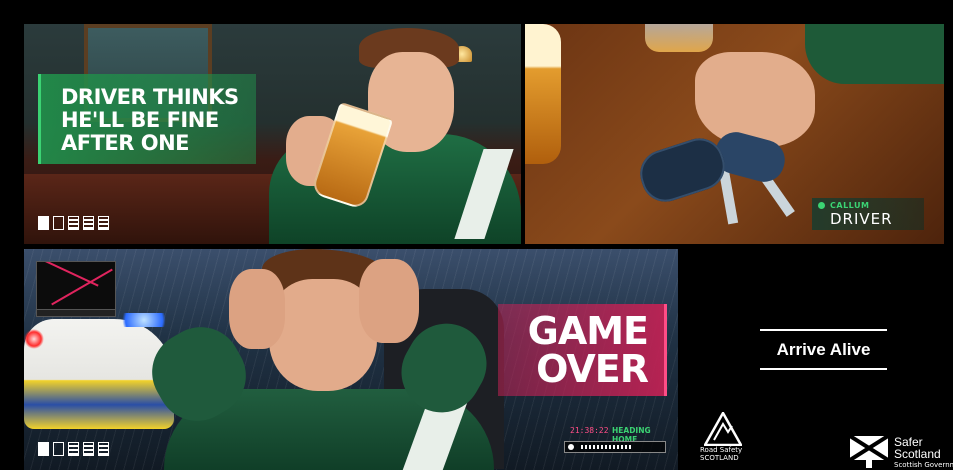 This screenshot has width=953, height=470. Describe the element at coordinates (607, 447) in the screenshot. I see `journey-progress-fill` at that location.